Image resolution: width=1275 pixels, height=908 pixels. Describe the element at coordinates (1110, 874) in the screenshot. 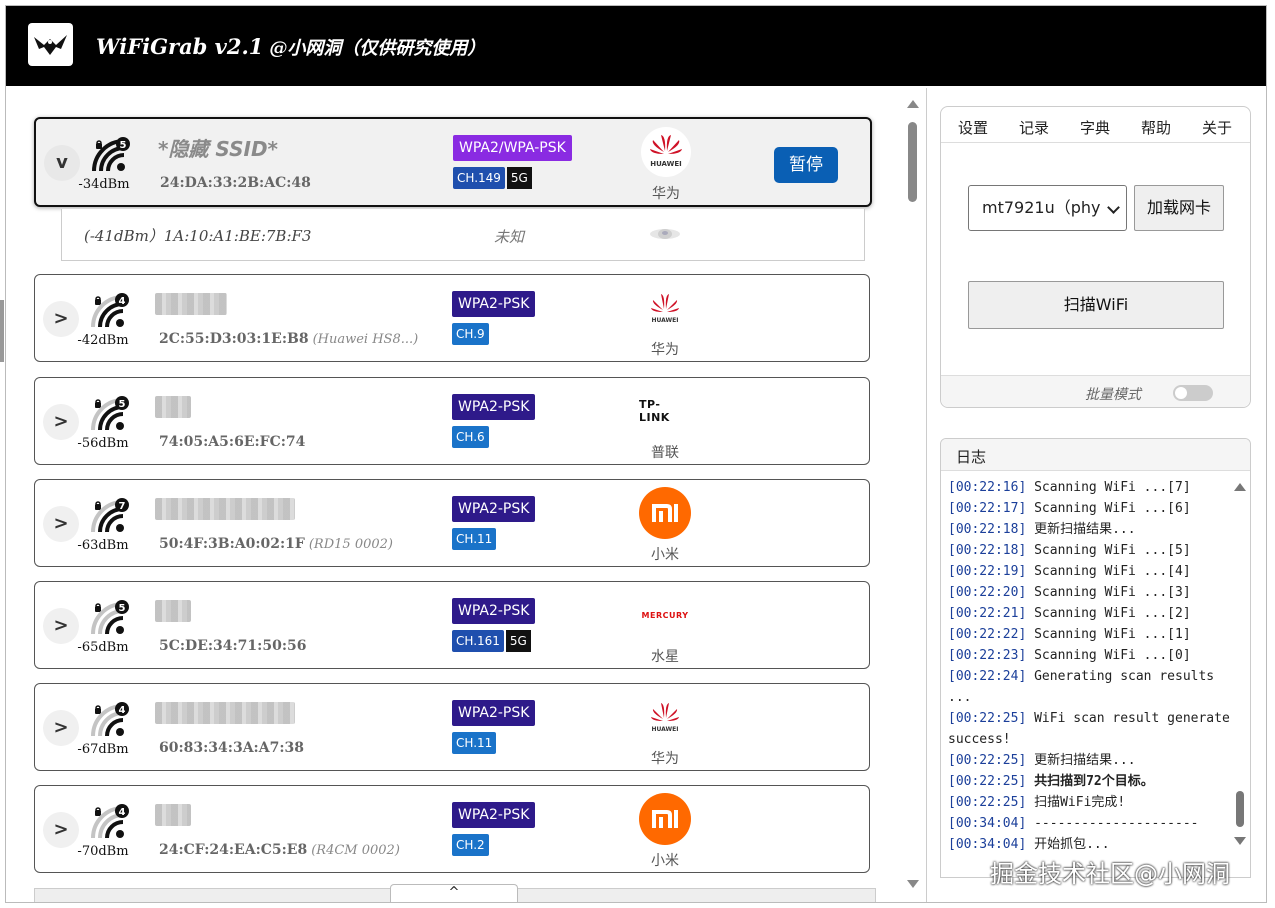

I see `watermark: 掘金技术社区@小网洞` at that location.